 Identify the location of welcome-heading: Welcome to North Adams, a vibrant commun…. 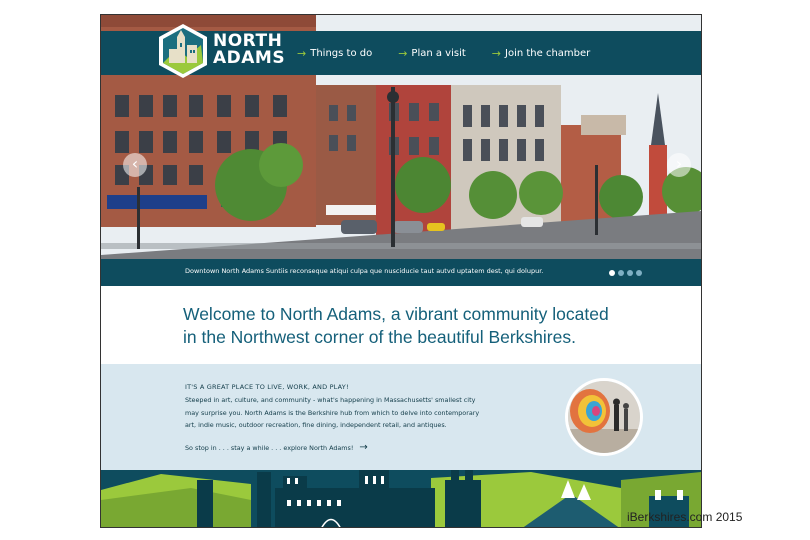
(433, 326).